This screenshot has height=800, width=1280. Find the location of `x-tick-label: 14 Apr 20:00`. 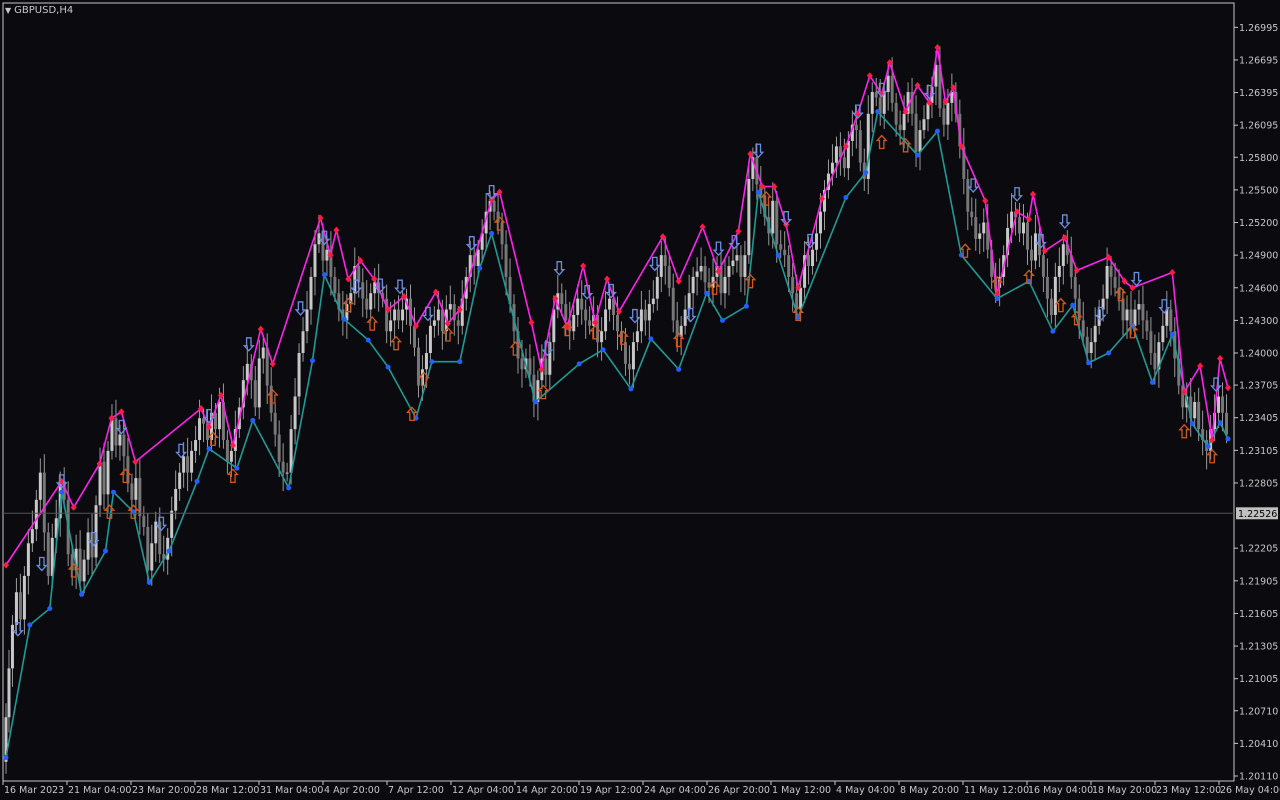

x-tick-label: 14 Apr 20:00 is located at coordinates (547, 790).